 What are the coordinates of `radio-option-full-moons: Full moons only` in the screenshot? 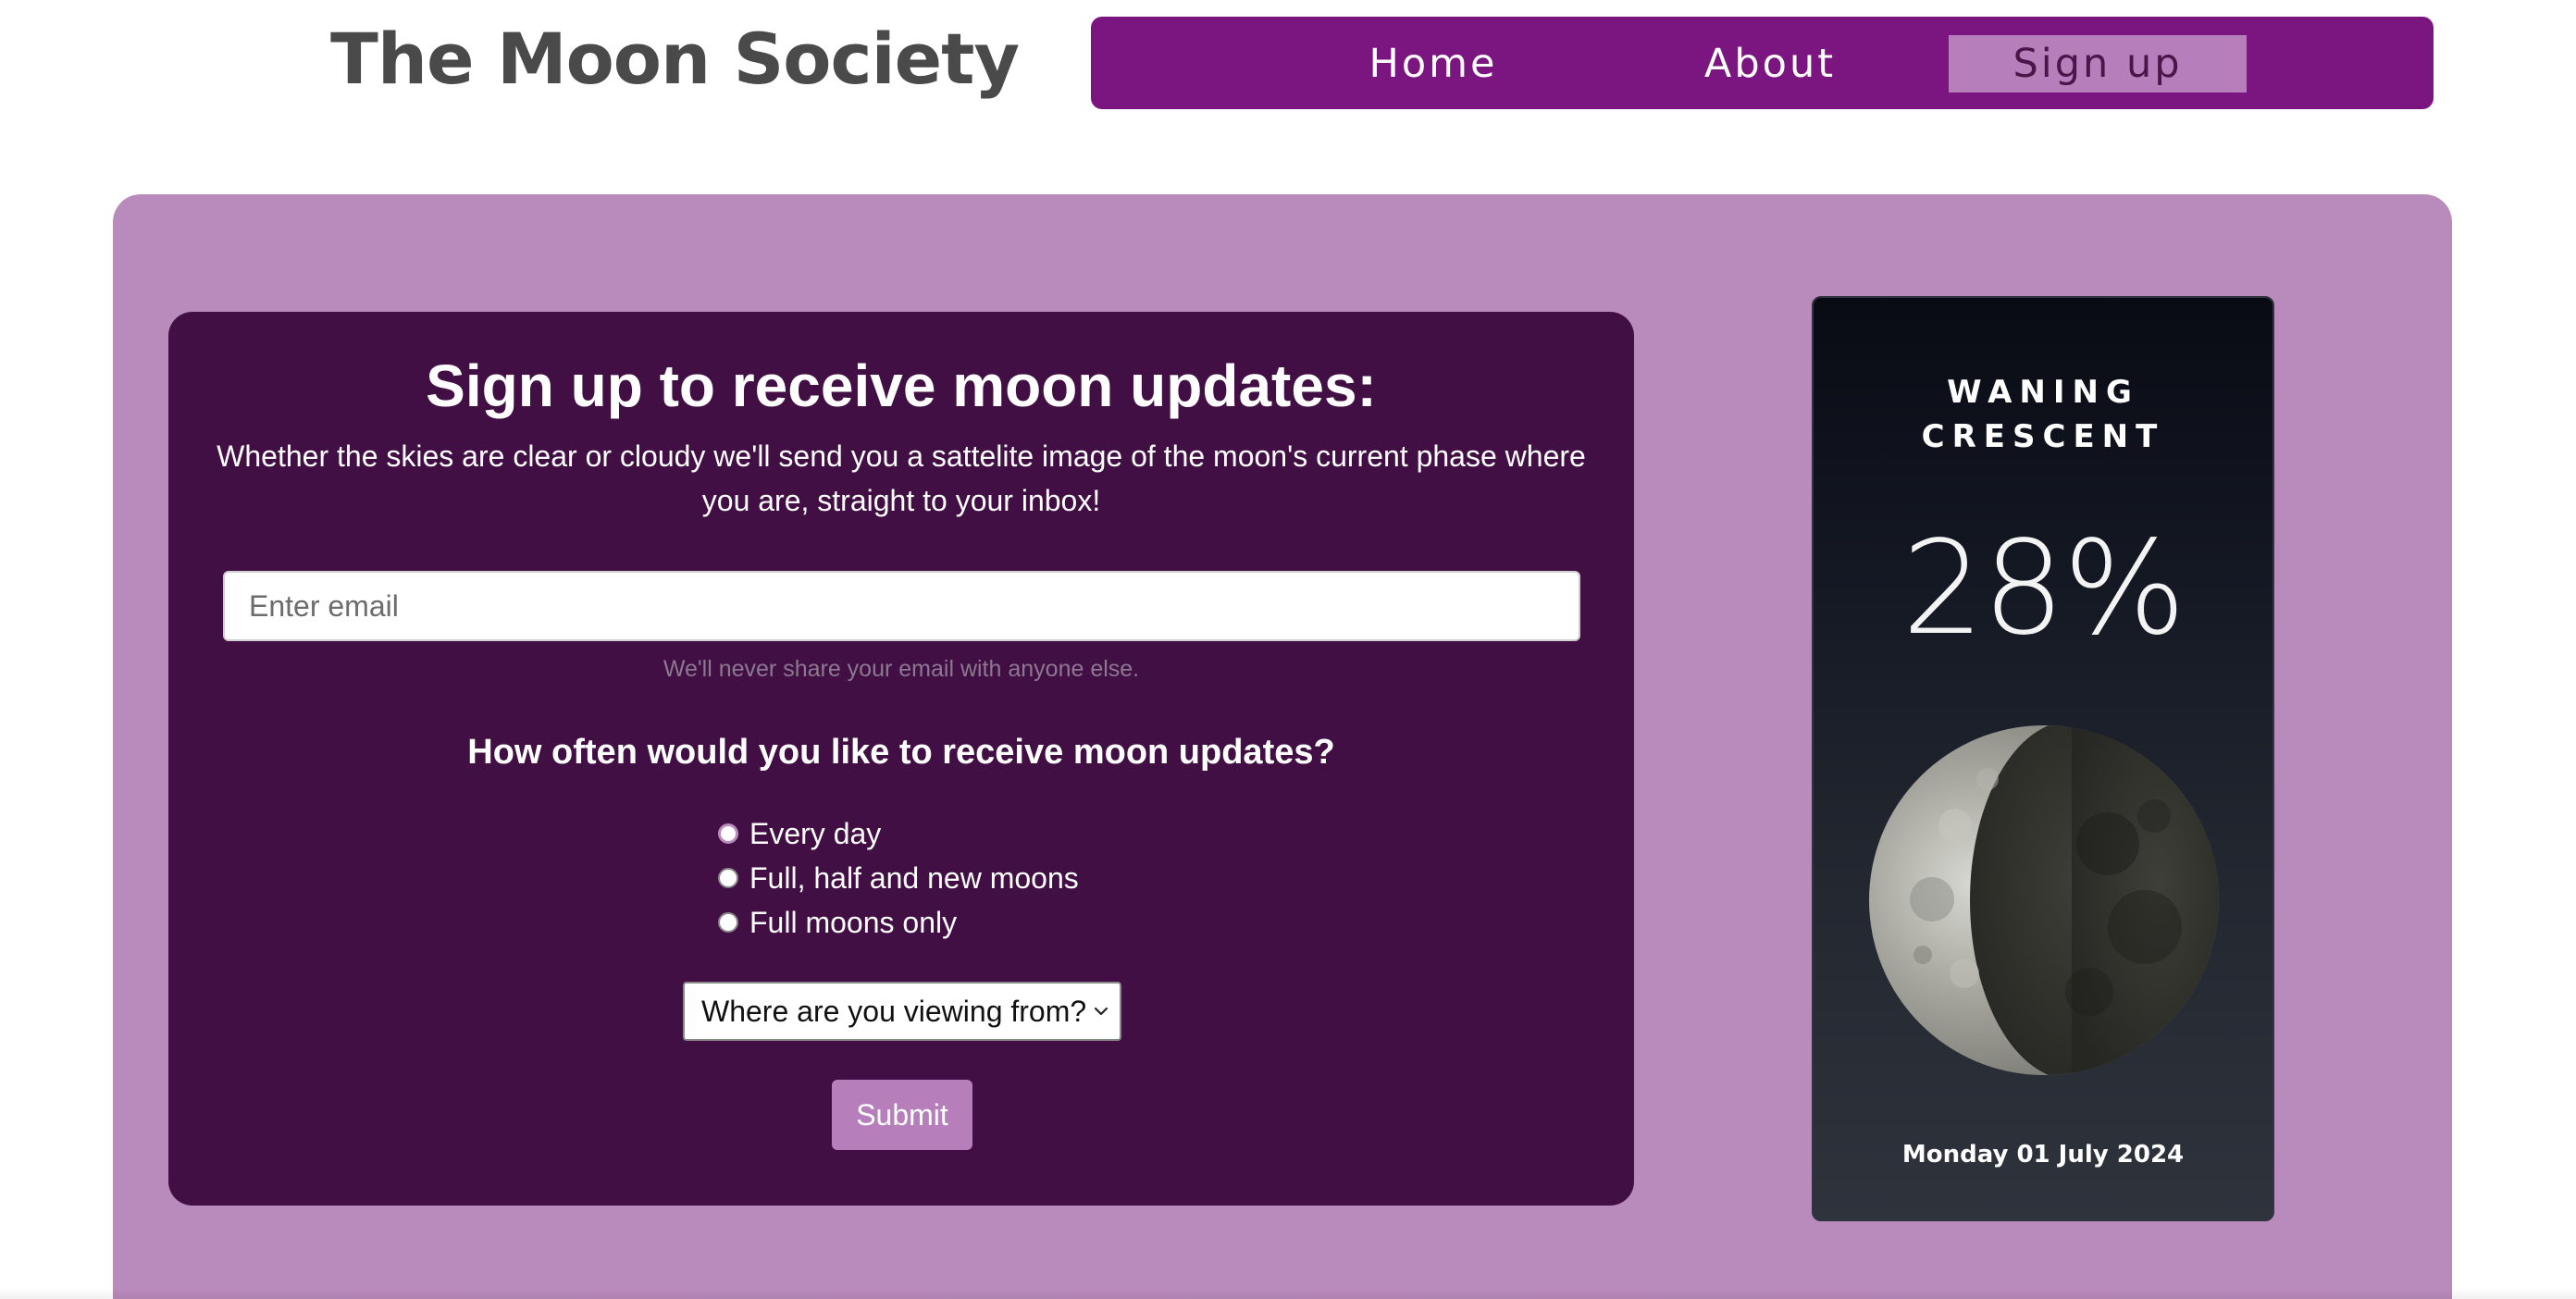 It's located at (898, 923).